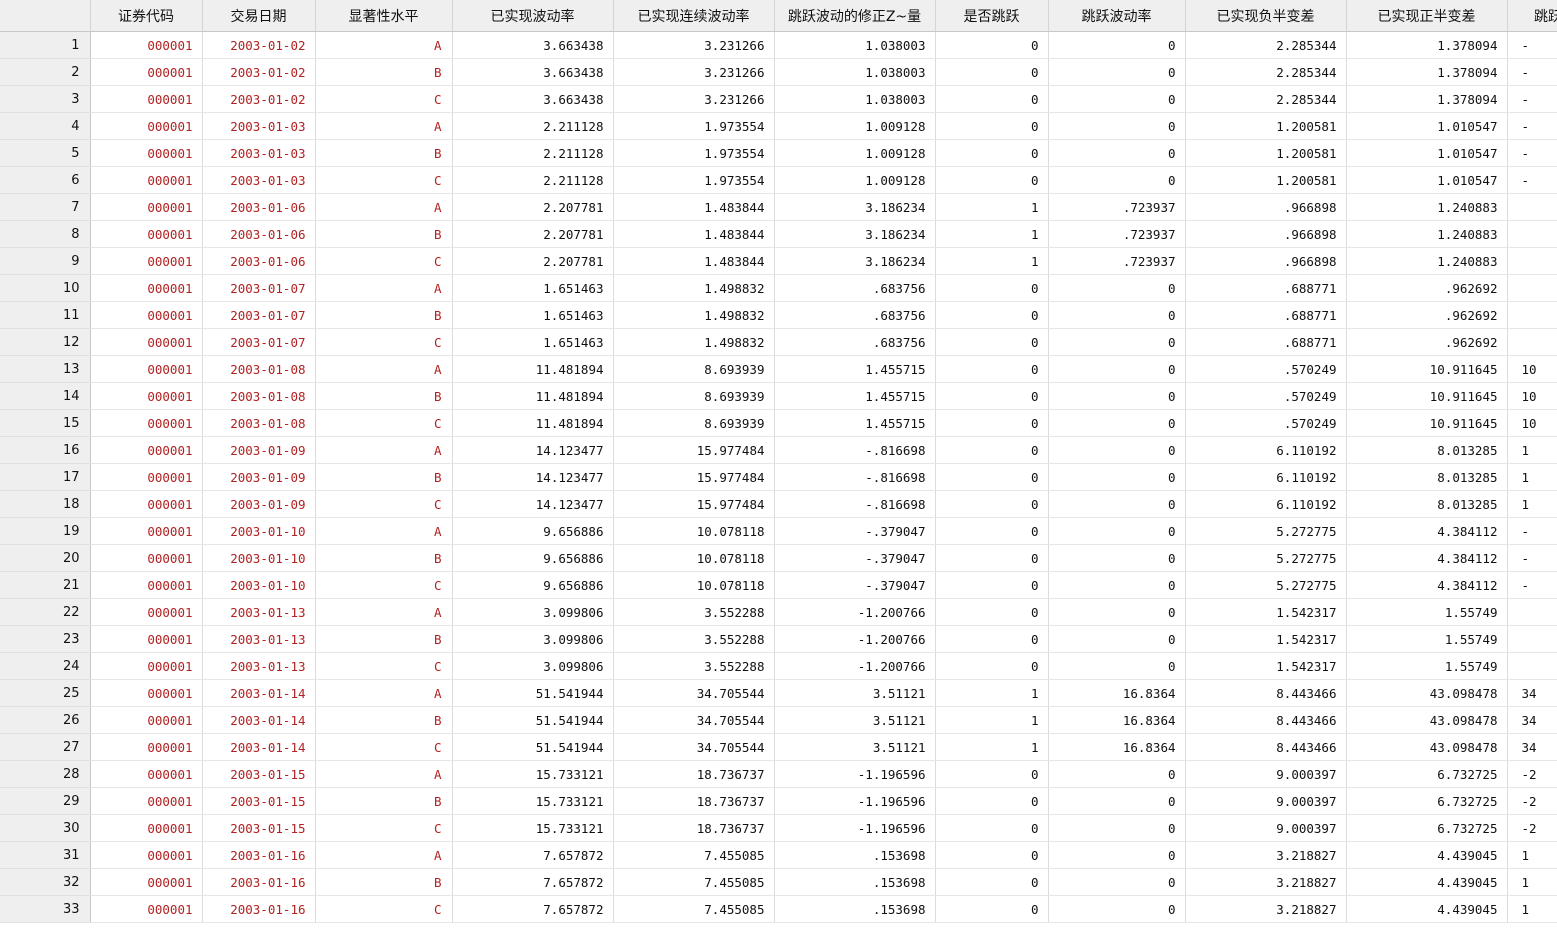 The height and width of the screenshot is (928, 1557). Describe the element at coordinates (1266, 72) in the screenshot. I see `cell-negative-semivariance: 2.285344` at that location.